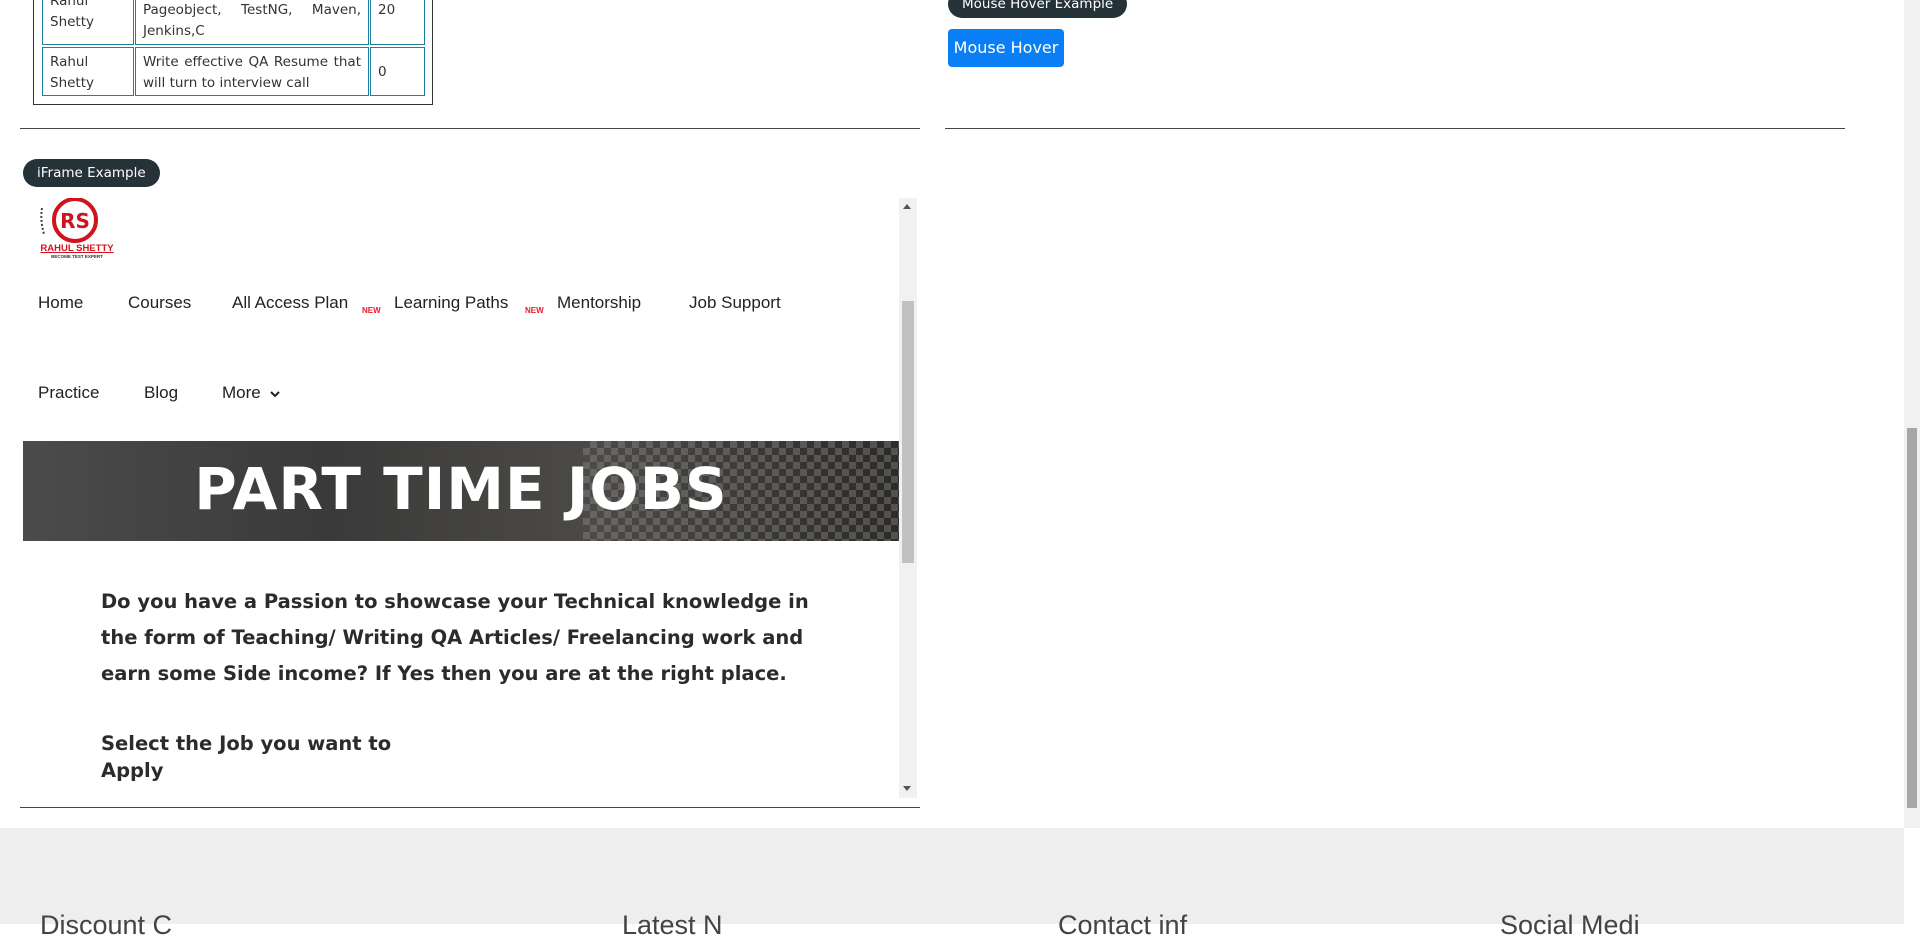 The image size is (1920, 941). I want to click on footer-heading-latest-news: Latest N, so click(672, 925).